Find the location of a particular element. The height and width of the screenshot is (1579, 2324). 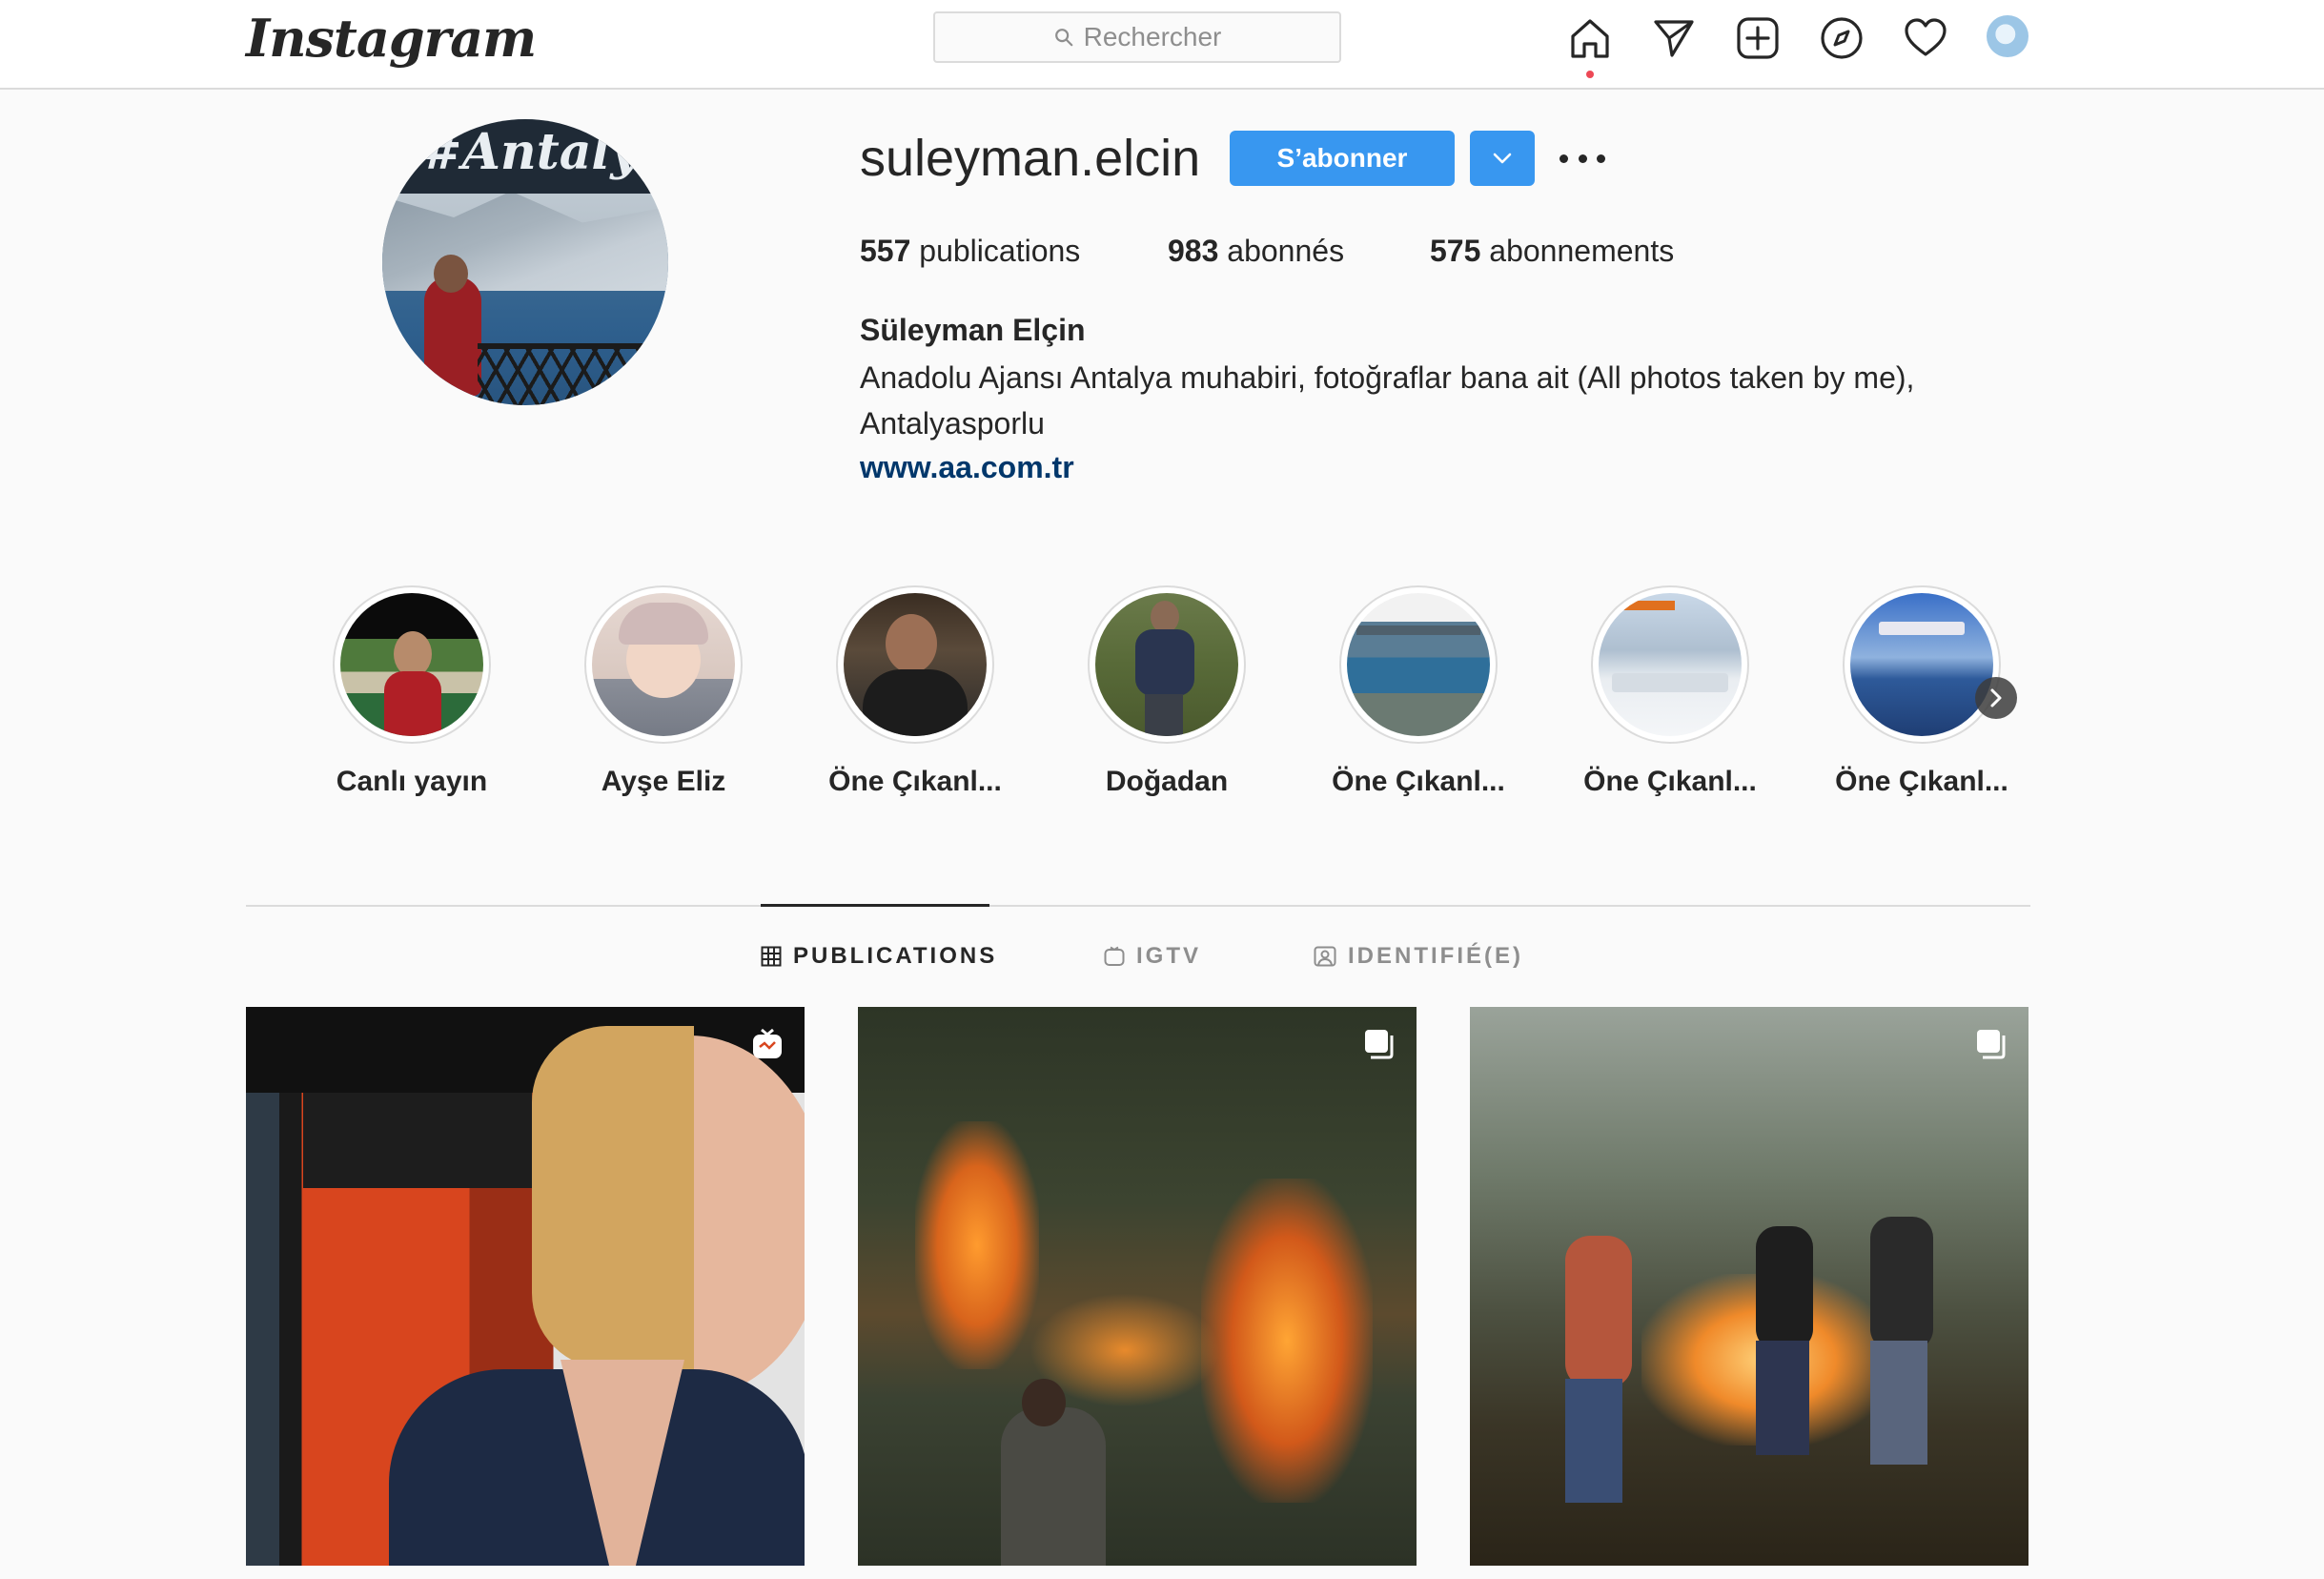

followers-label: abonnés is located at coordinates (1286, 251).